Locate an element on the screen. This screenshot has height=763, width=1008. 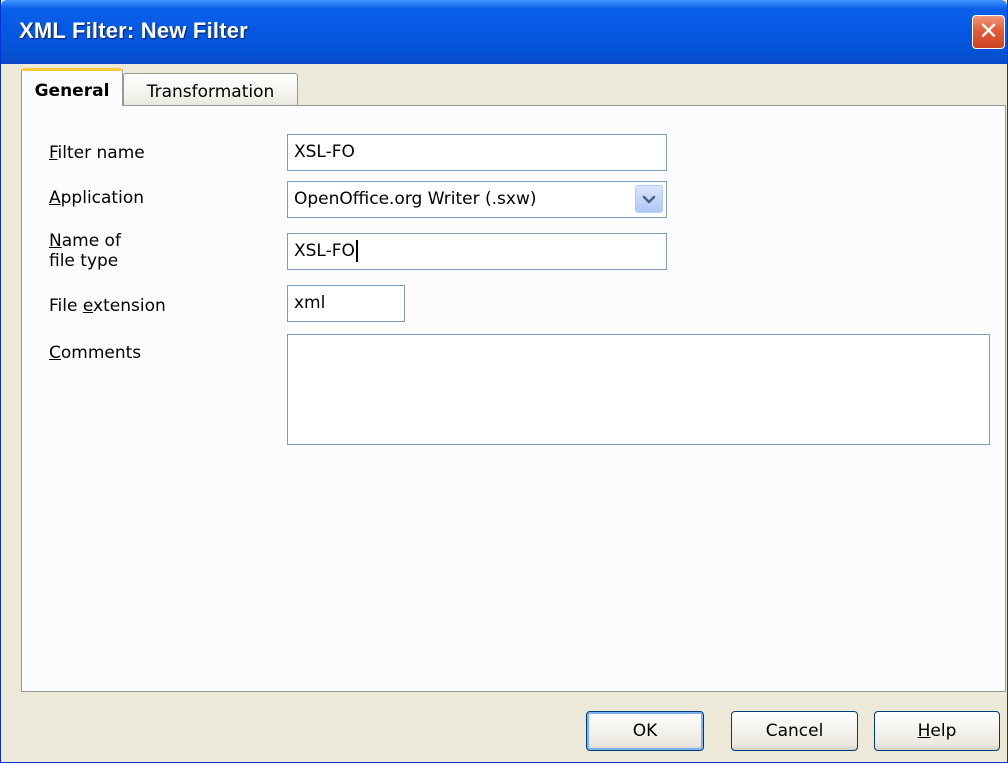
ok-button: OK is located at coordinates (645, 731).